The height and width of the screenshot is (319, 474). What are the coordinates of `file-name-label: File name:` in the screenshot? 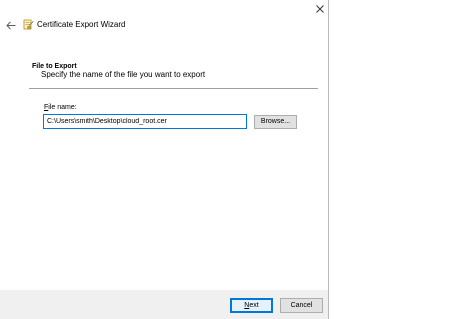 It's located at (60, 107).